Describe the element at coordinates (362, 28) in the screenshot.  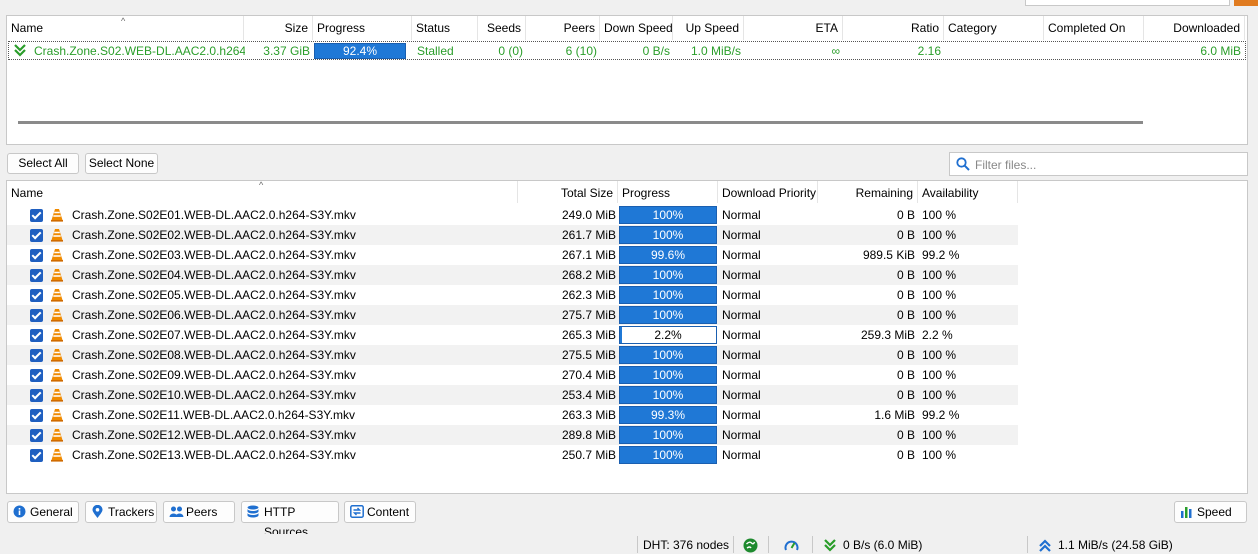
I see `col-progress: Progress` at that location.